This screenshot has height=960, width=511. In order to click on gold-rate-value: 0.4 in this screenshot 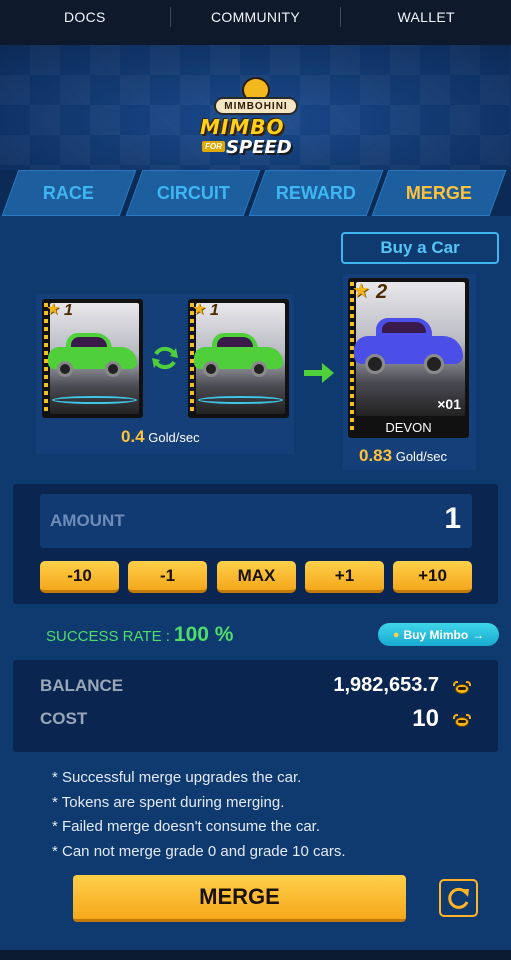, I will do `click(133, 436)`.